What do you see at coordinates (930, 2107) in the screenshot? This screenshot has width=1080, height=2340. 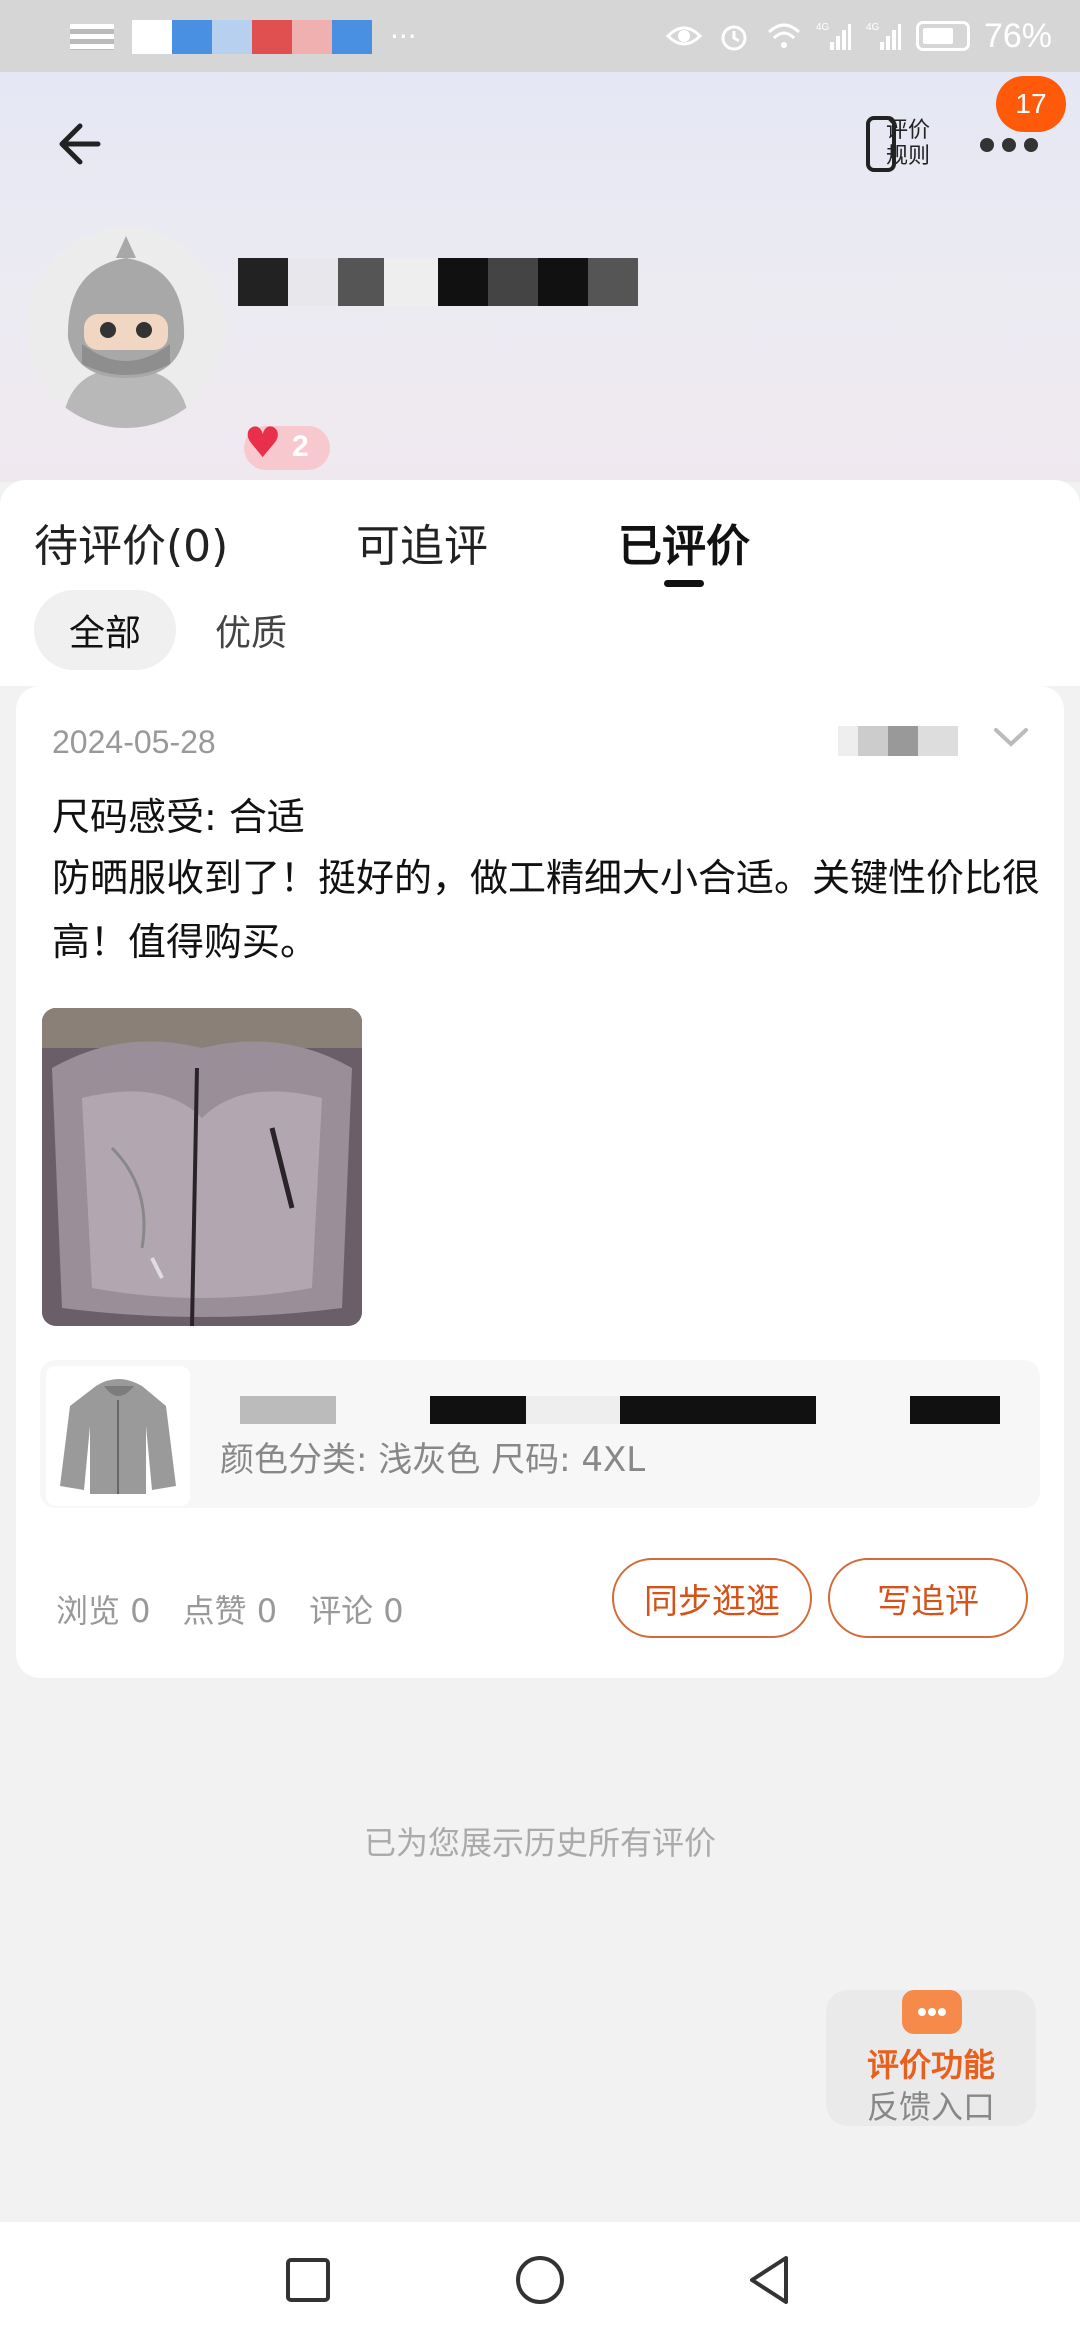 I see `feedback-label-line2: 反馈入口` at bounding box center [930, 2107].